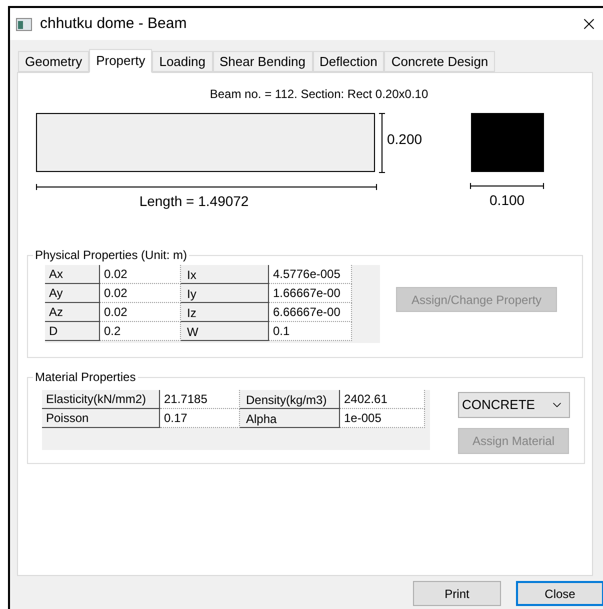 Image resolution: width=603 pixels, height=609 pixels. What do you see at coordinates (262, 61) in the screenshot?
I see `tab: Shear Bending` at bounding box center [262, 61].